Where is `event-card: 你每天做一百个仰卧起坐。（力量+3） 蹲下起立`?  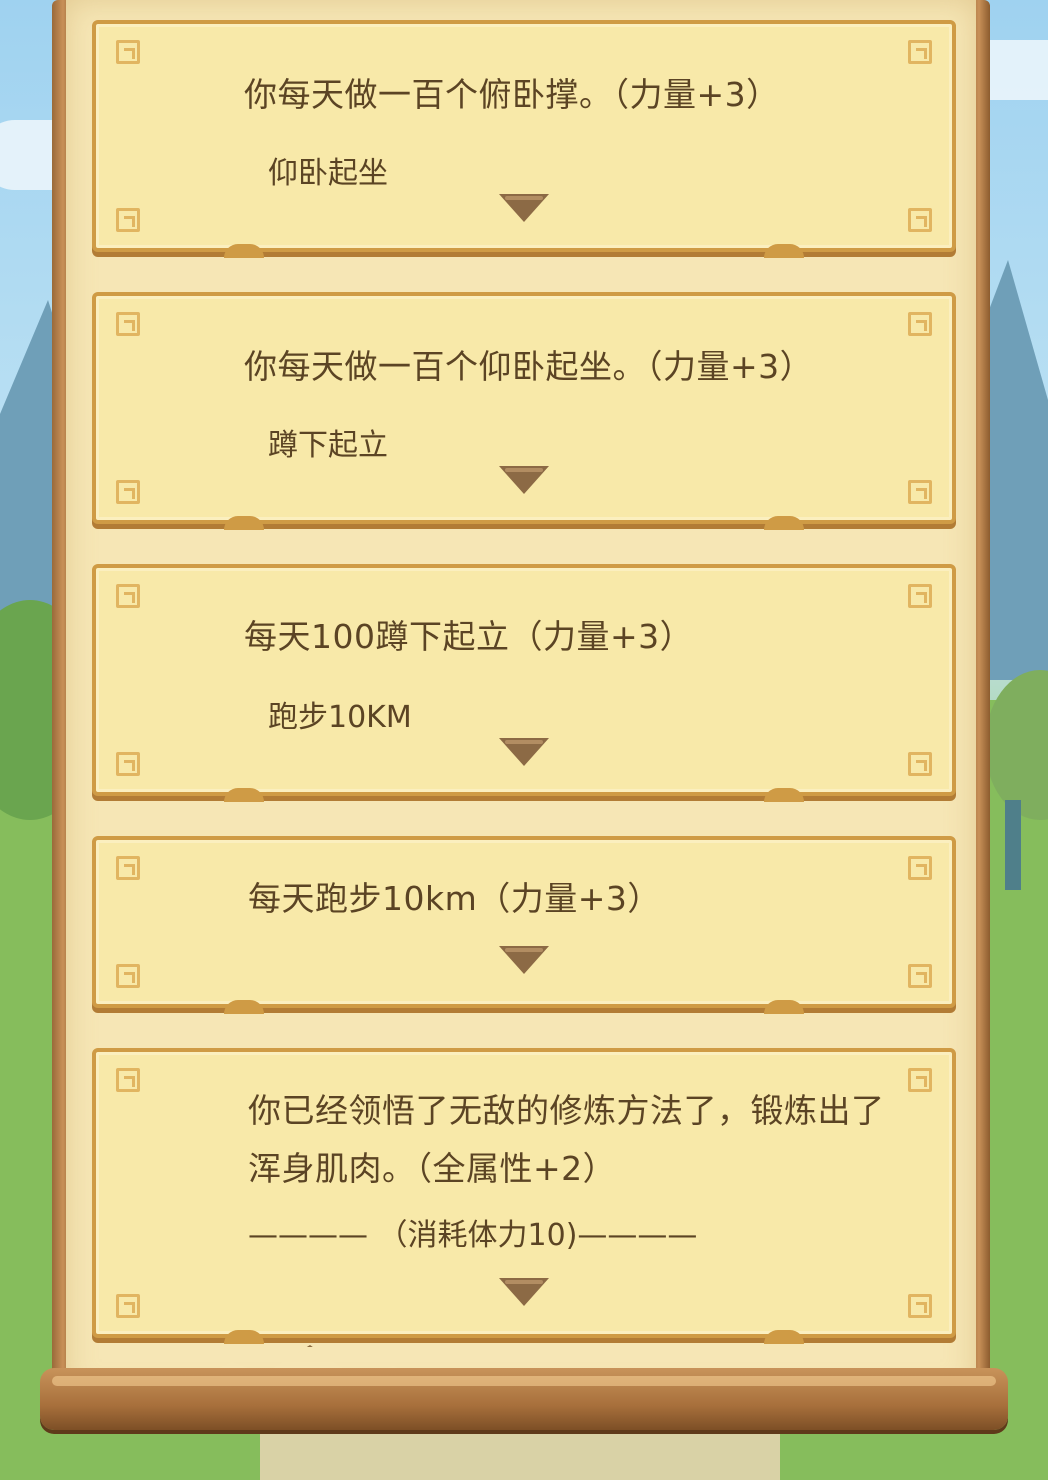
event-card: 你每天做一百个仰卧起坐。（力量+3） 蹲下起立 is located at coordinates (524, 411).